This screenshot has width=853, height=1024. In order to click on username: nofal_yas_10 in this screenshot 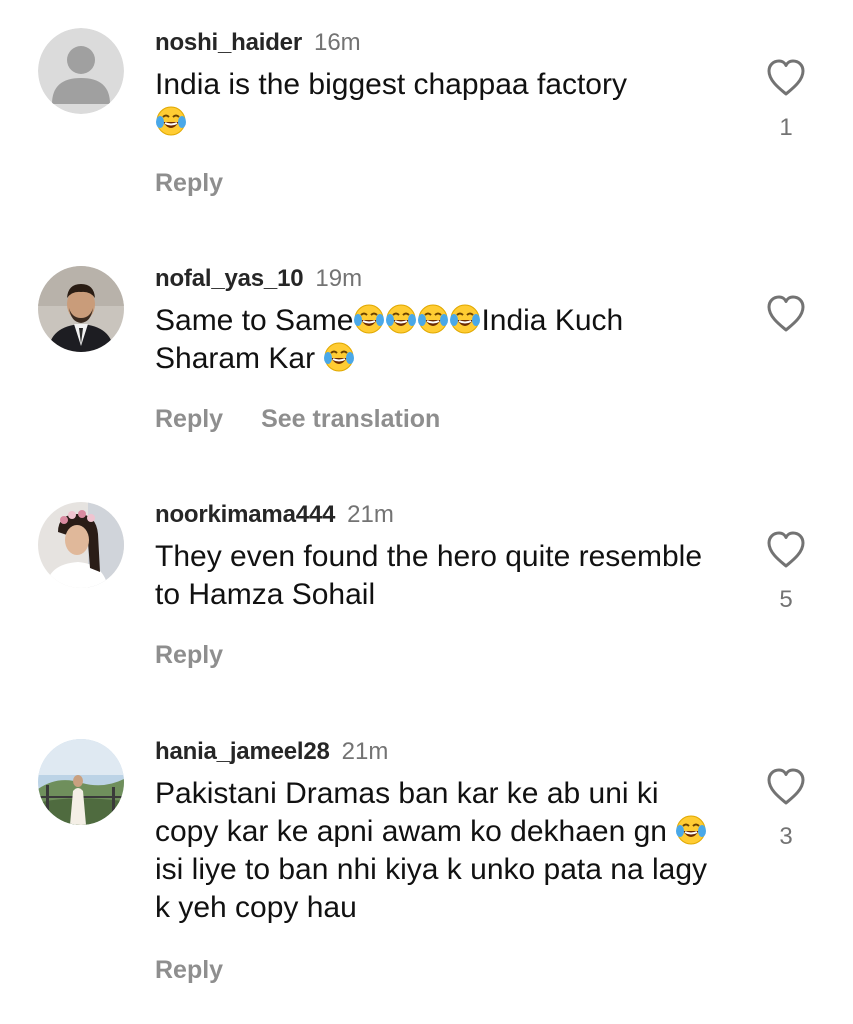, I will do `click(229, 278)`.